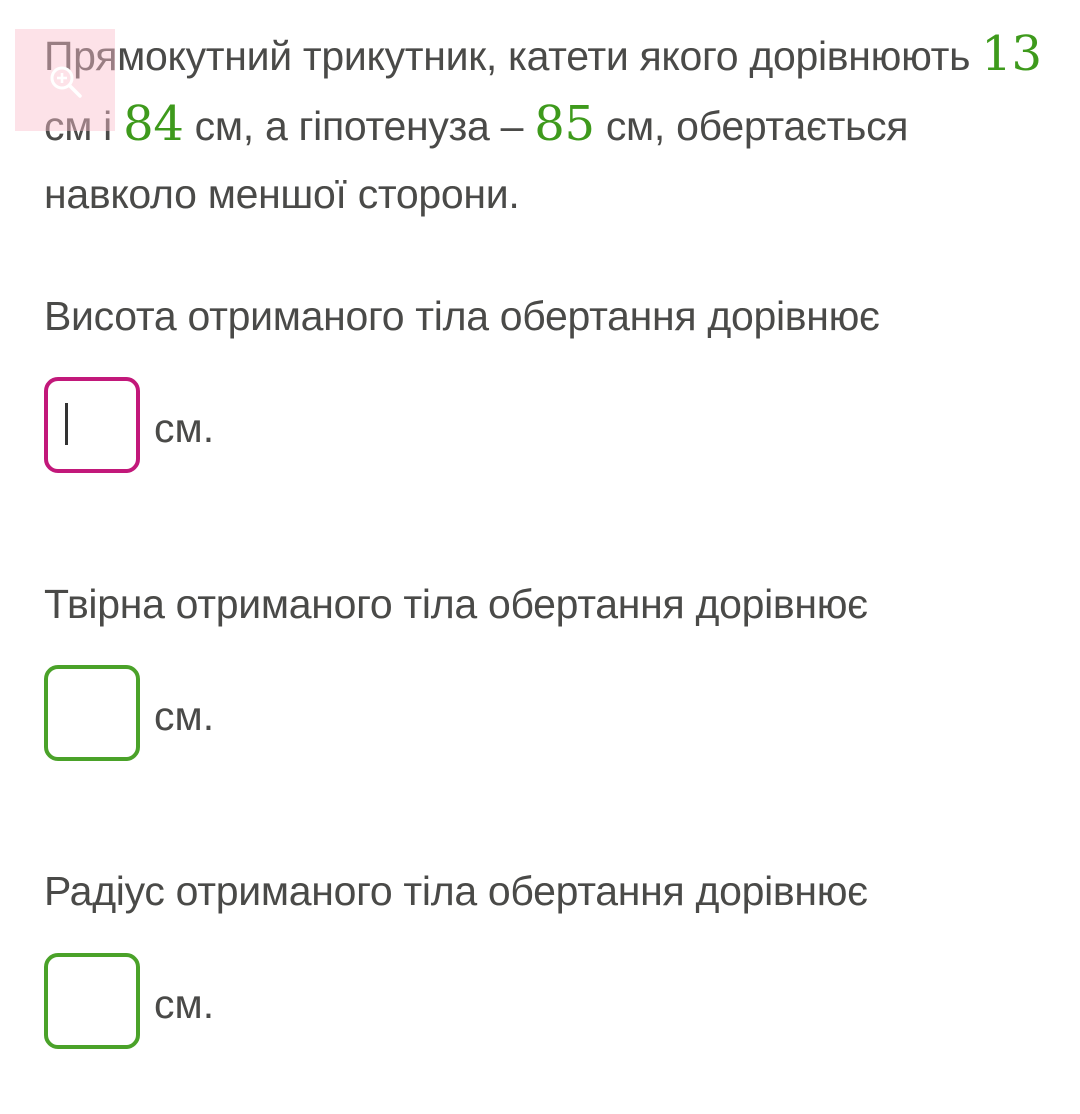 This screenshot has width=1080, height=1114. Describe the element at coordinates (92, 713) in the screenshot. I see `generatrix-answer-input` at that location.